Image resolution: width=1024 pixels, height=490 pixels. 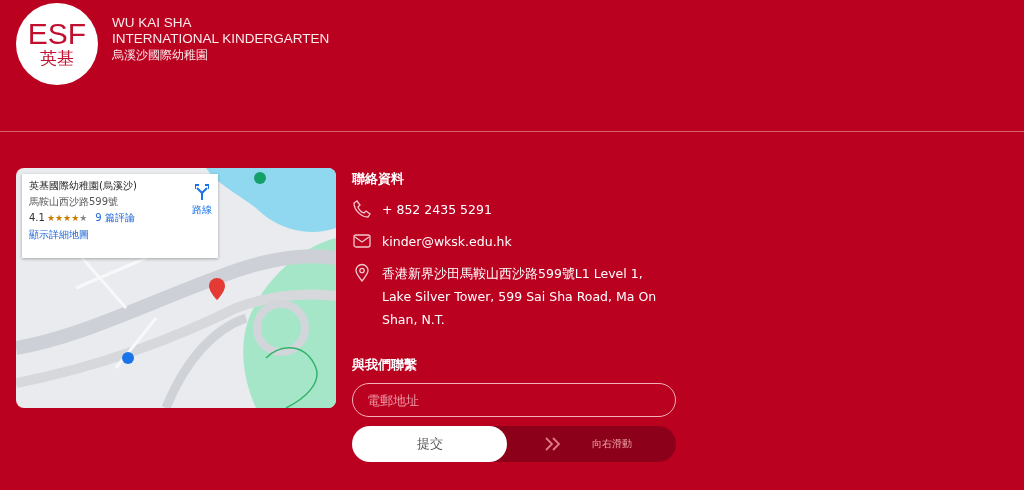 What do you see at coordinates (37, 218) in the screenshot?
I see `rating-value: 4.1` at bounding box center [37, 218].